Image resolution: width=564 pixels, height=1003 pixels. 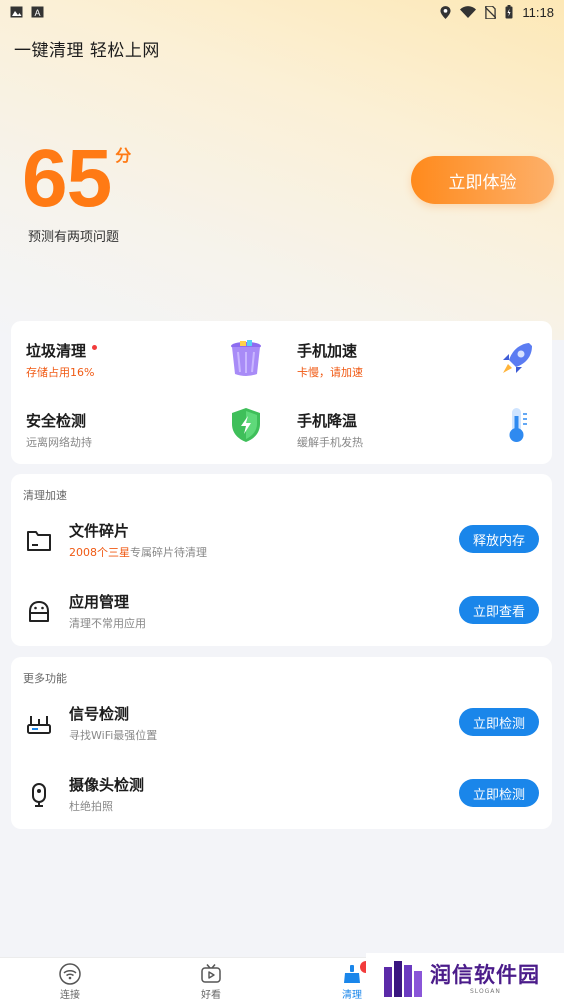 I want to click on item-highlight: 2008个三星, so click(x=99, y=552).